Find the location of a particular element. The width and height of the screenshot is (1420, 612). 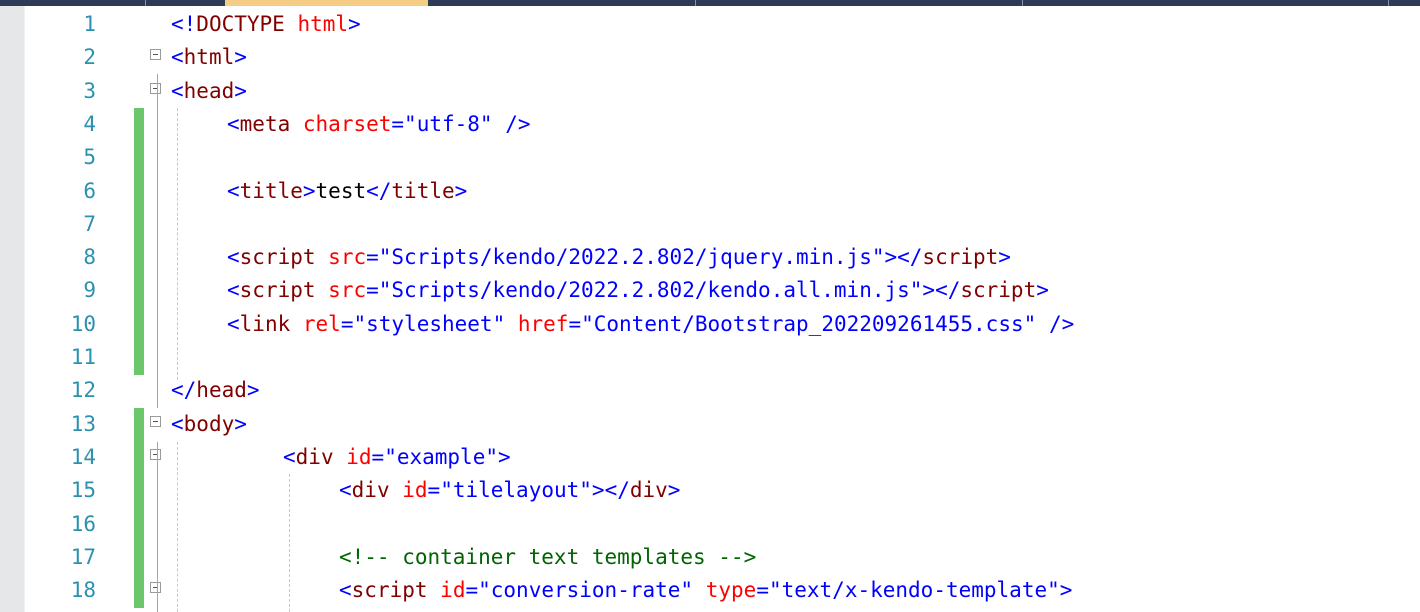

code-token-attr: id is located at coordinates (359, 456).